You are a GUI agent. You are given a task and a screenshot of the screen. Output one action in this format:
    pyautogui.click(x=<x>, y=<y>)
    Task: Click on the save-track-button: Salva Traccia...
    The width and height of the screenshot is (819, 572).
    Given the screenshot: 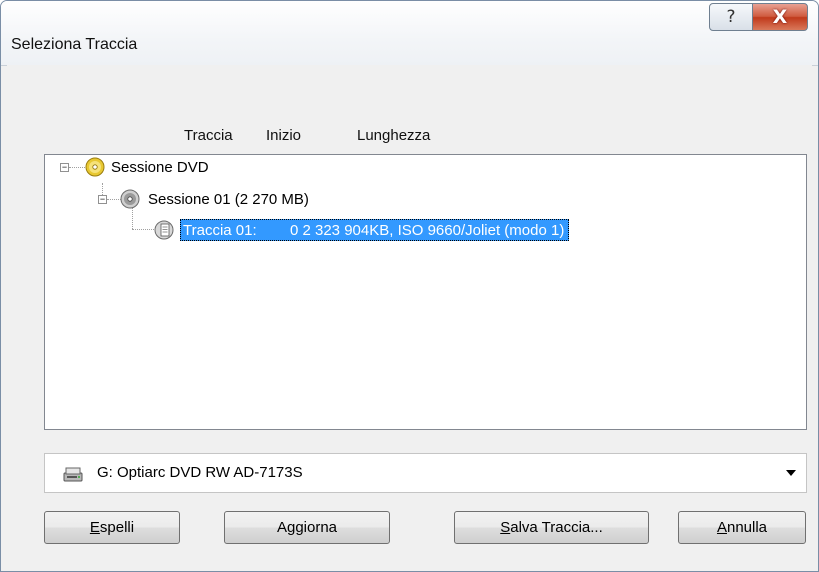 What is the action you would take?
    pyautogui.click(x=551, y=527)
    